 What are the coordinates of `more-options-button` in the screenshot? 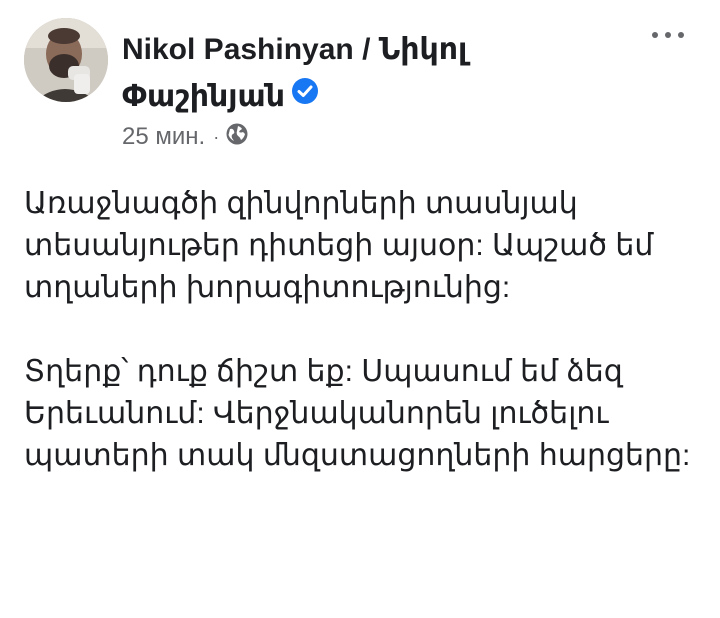 It's located at (668, 35).